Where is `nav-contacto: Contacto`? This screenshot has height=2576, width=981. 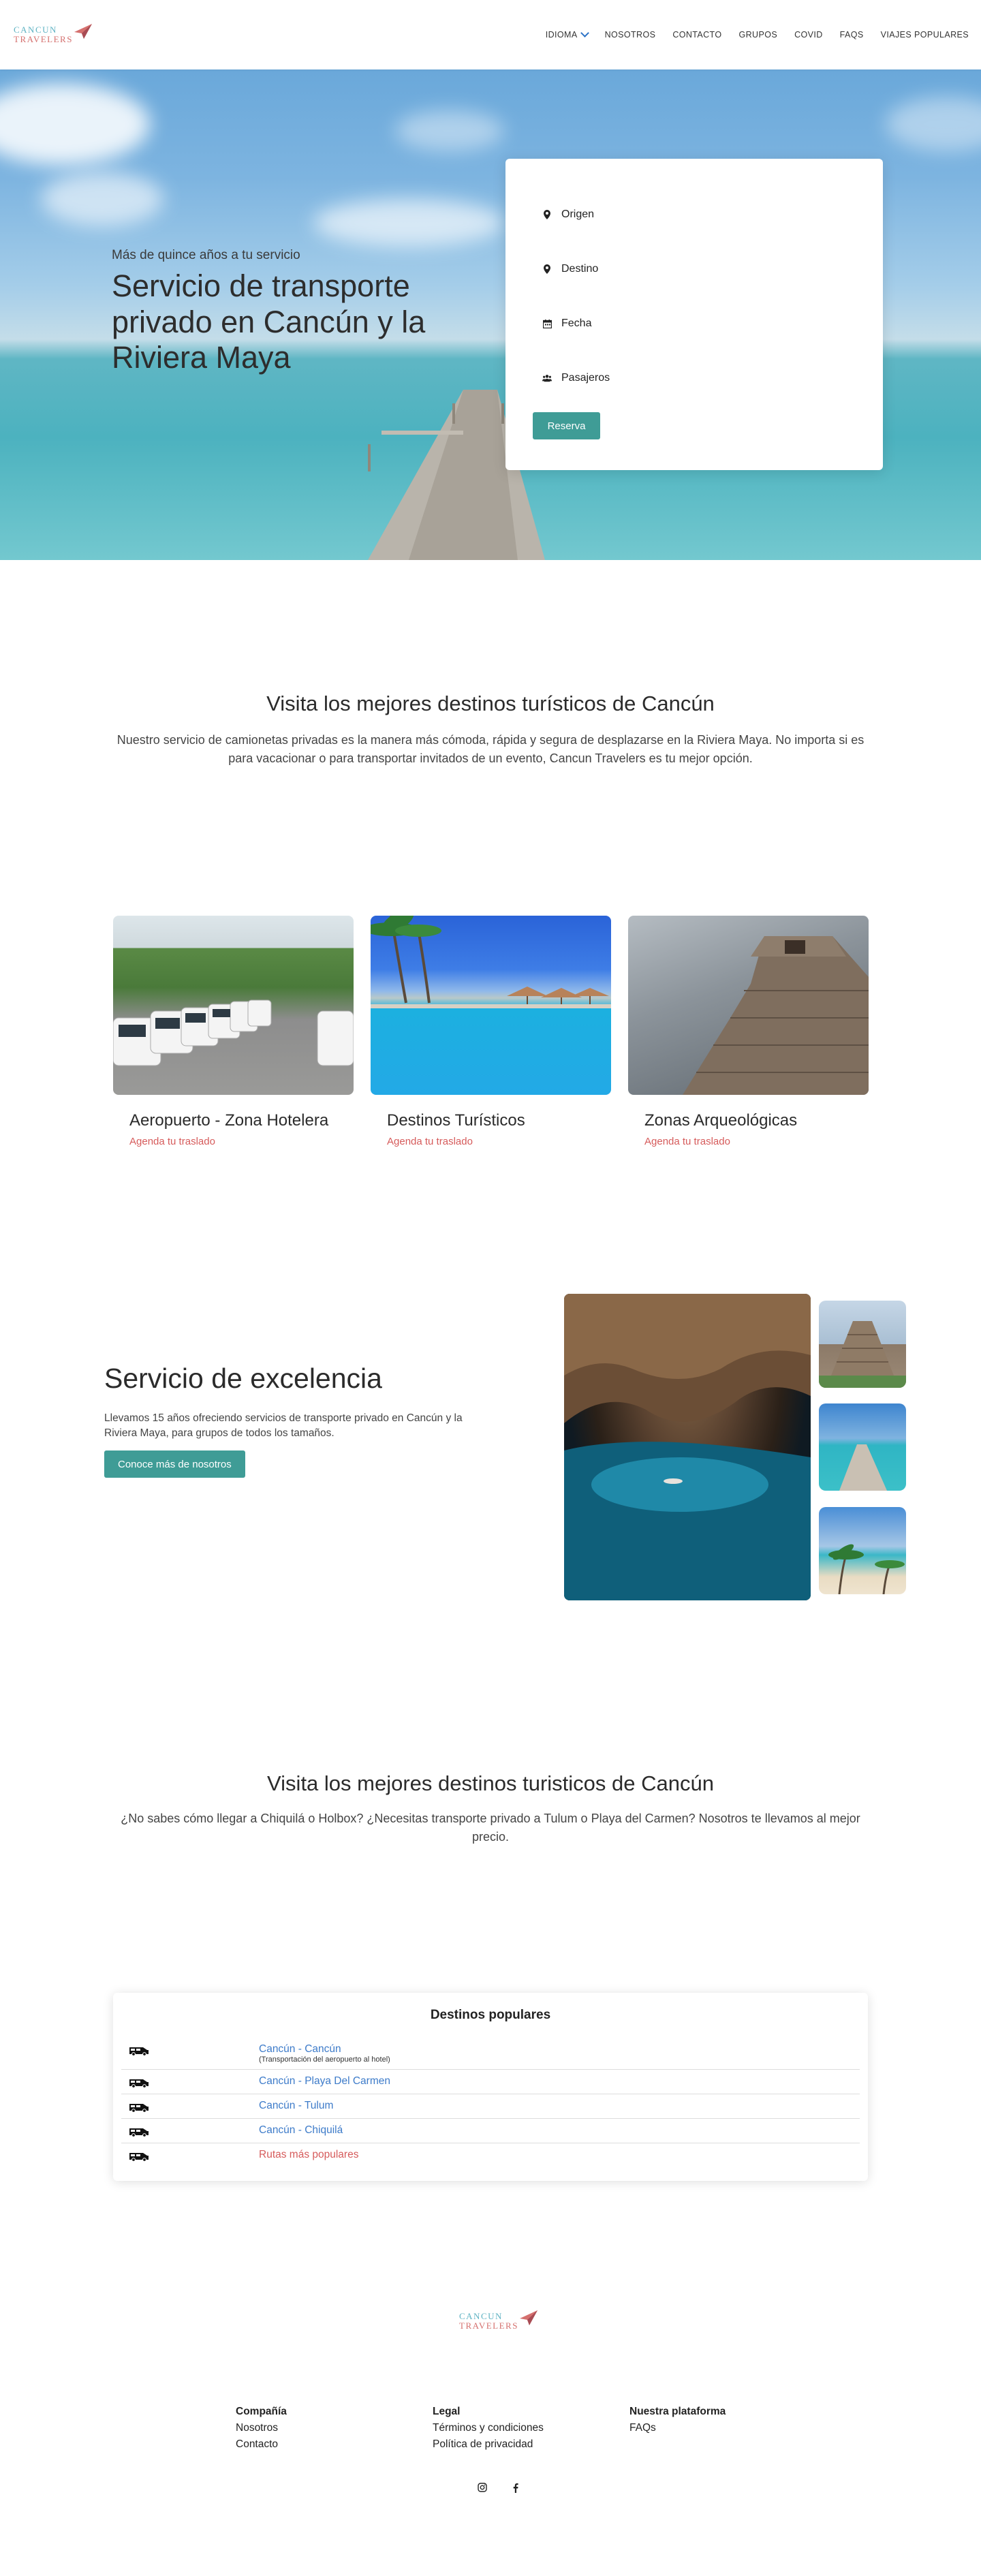 nav-contacto: Contacto is located at coordinates (697, 35).